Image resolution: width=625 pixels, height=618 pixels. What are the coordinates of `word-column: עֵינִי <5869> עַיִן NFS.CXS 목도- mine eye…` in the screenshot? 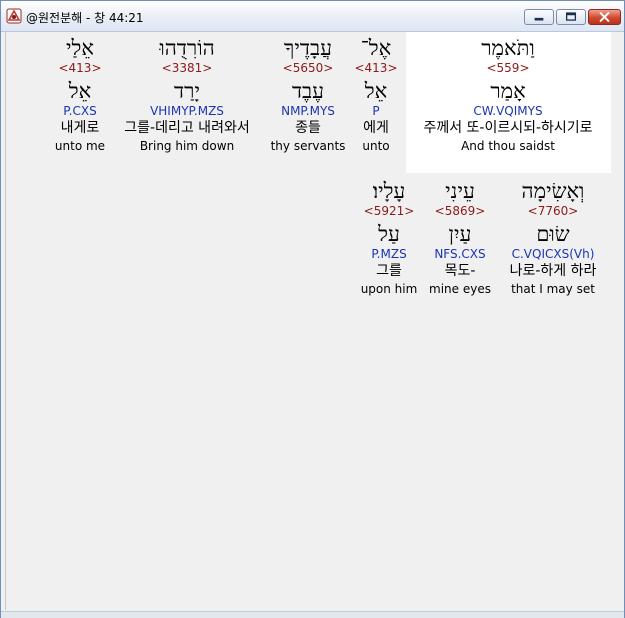 It's located at (460, 237).